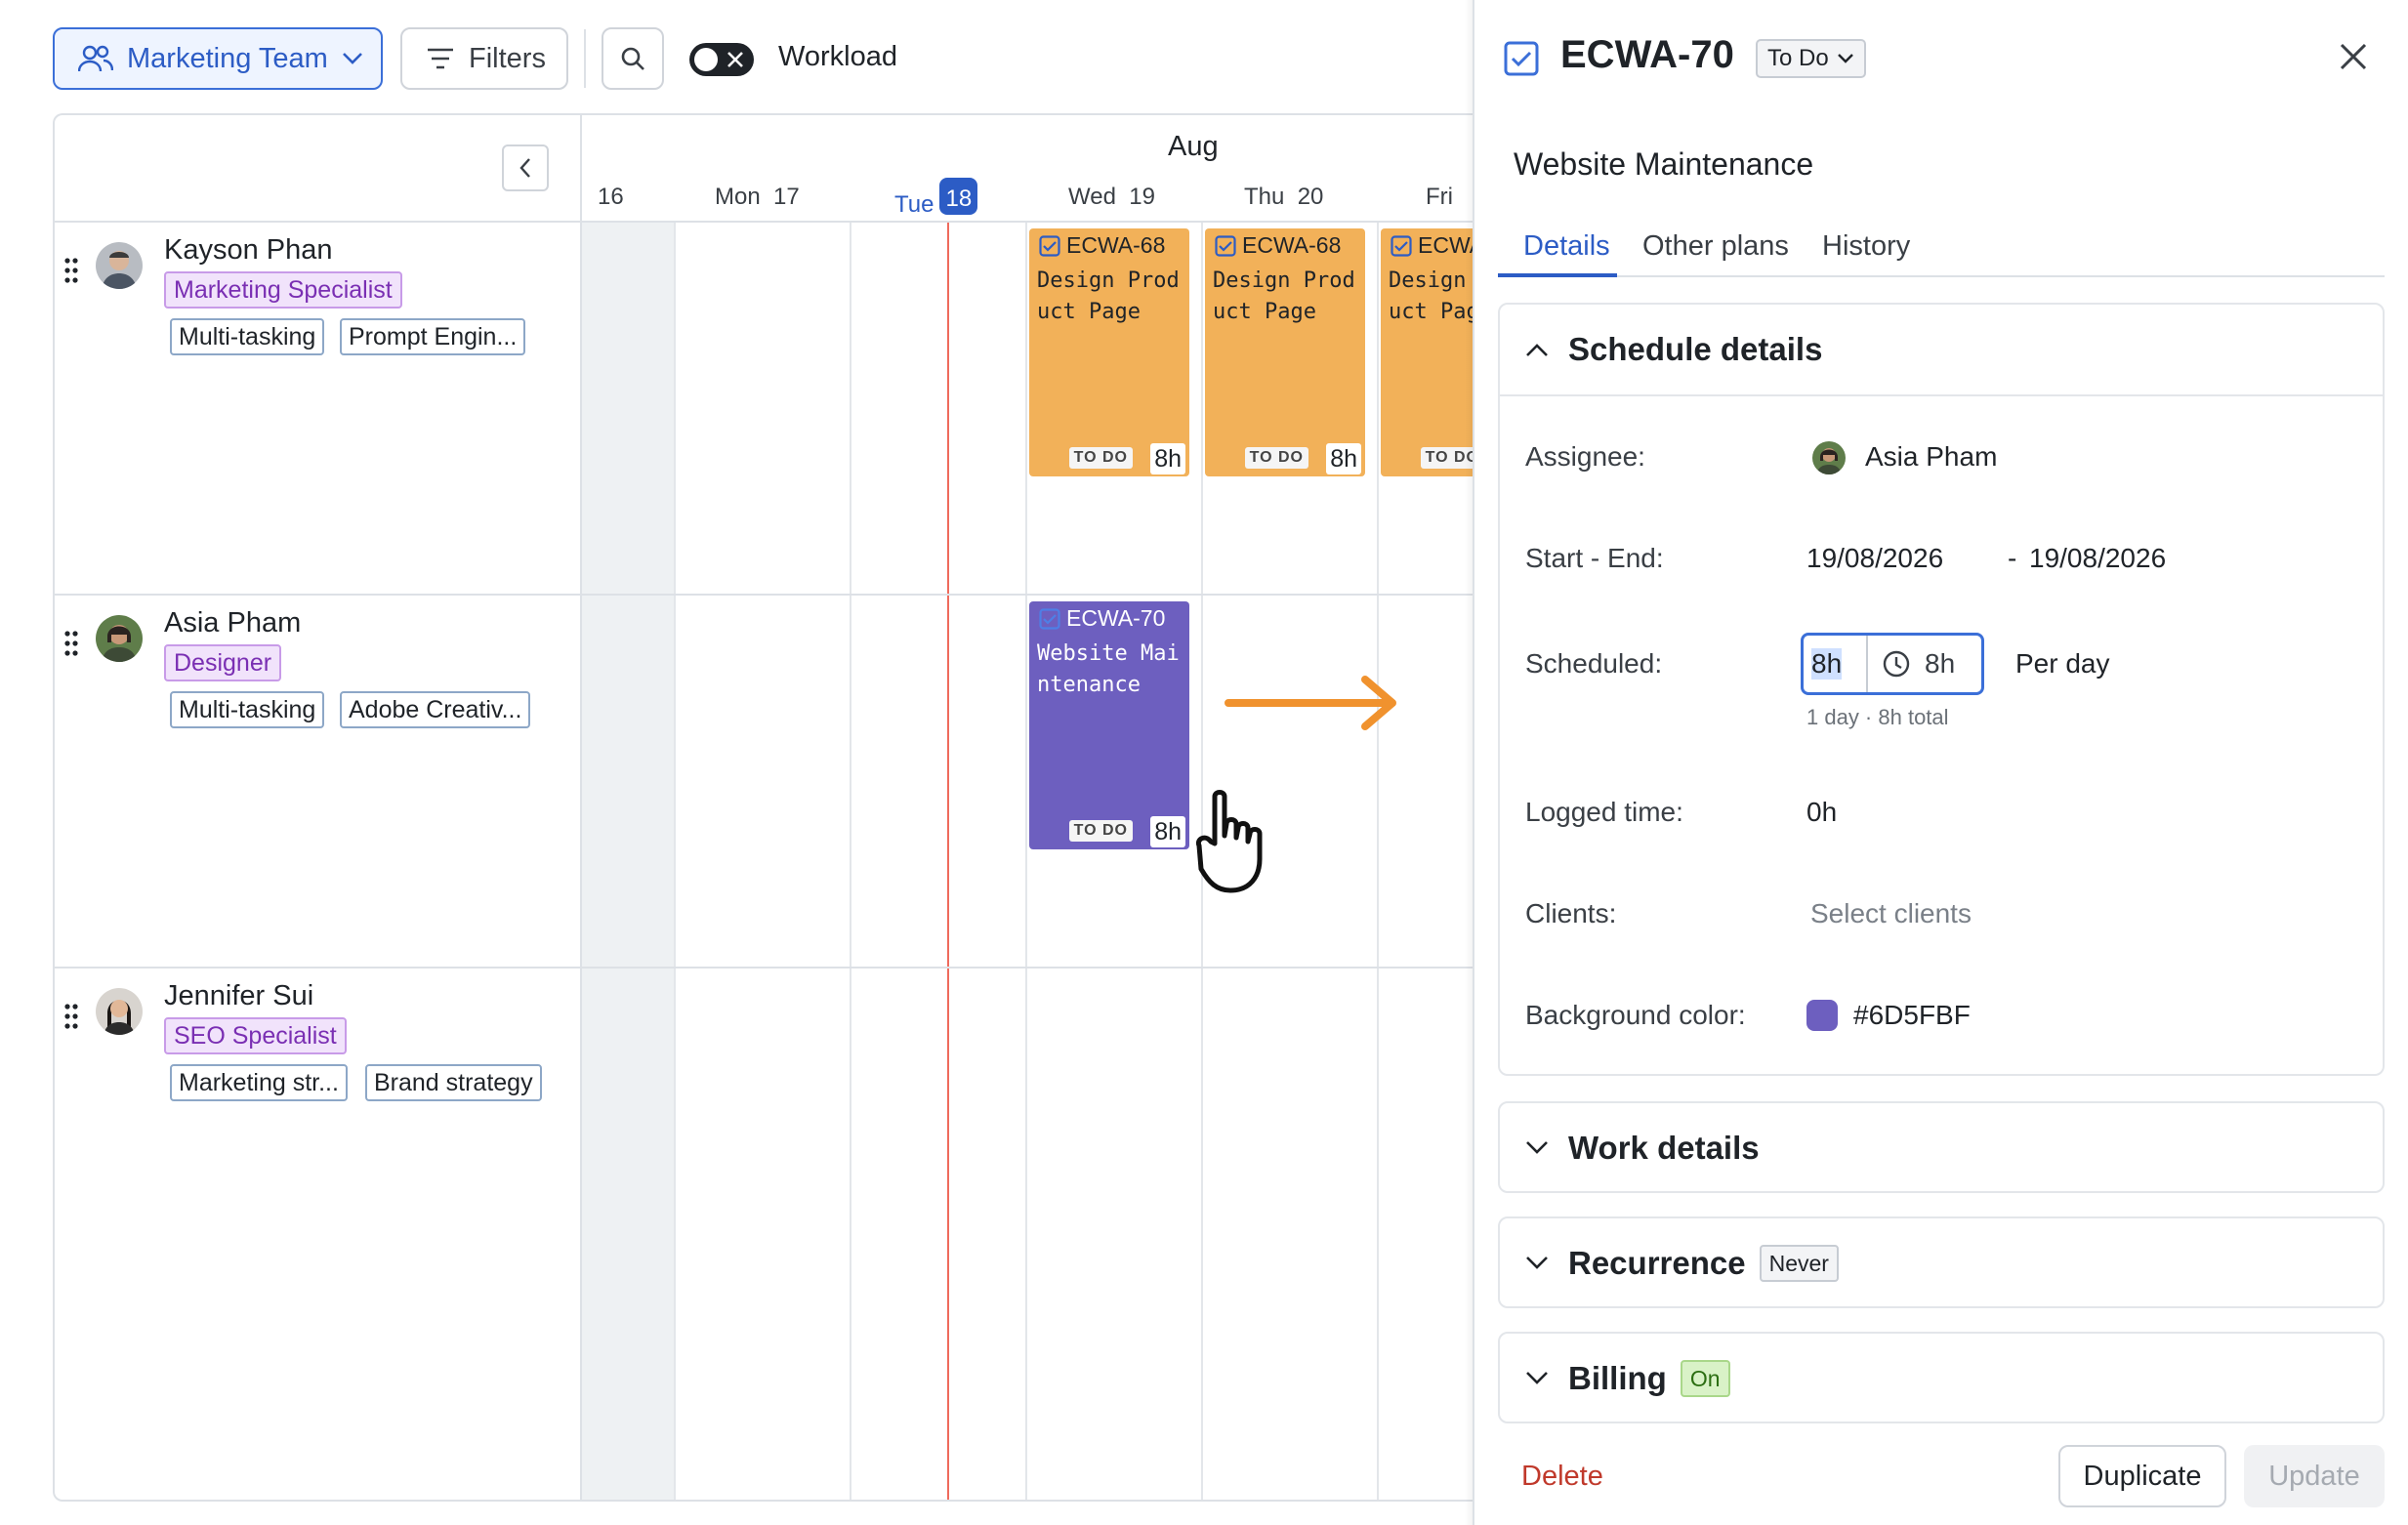 The width and height of the screenshot is (2408, 1525). Describe the element at coordinates (2314, 1476) in the screenshot. I see `update-button: Update` at that location.